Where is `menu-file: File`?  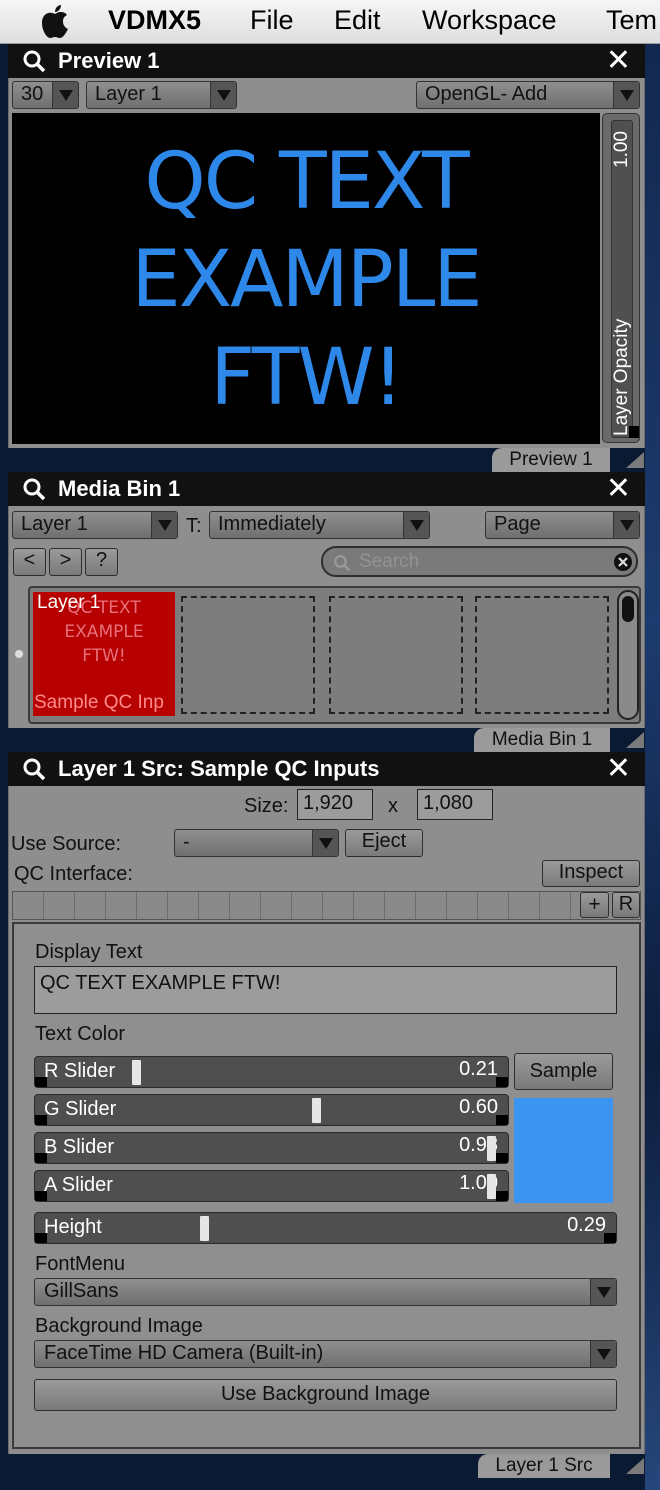 menu-file: File is located at coordinates (272, 20).